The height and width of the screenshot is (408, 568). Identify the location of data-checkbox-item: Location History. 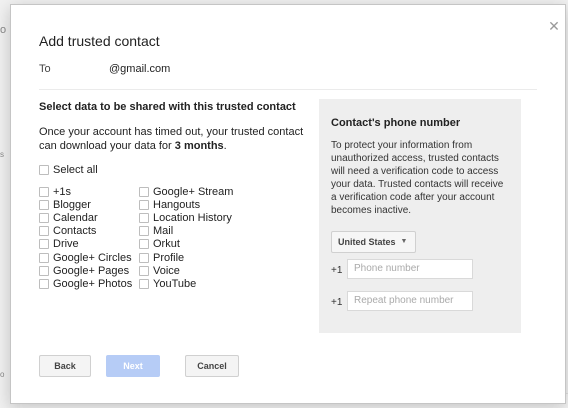
(185, 218).